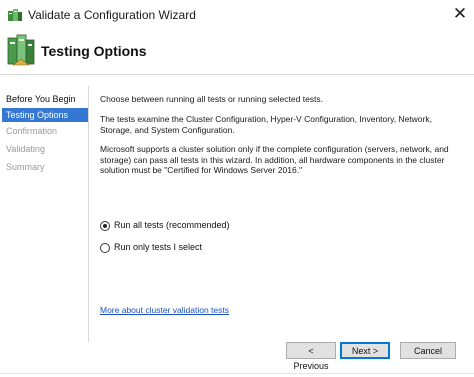  I want to click on radio-label-run-all: Run all tests (recommended), so click(172, 225).